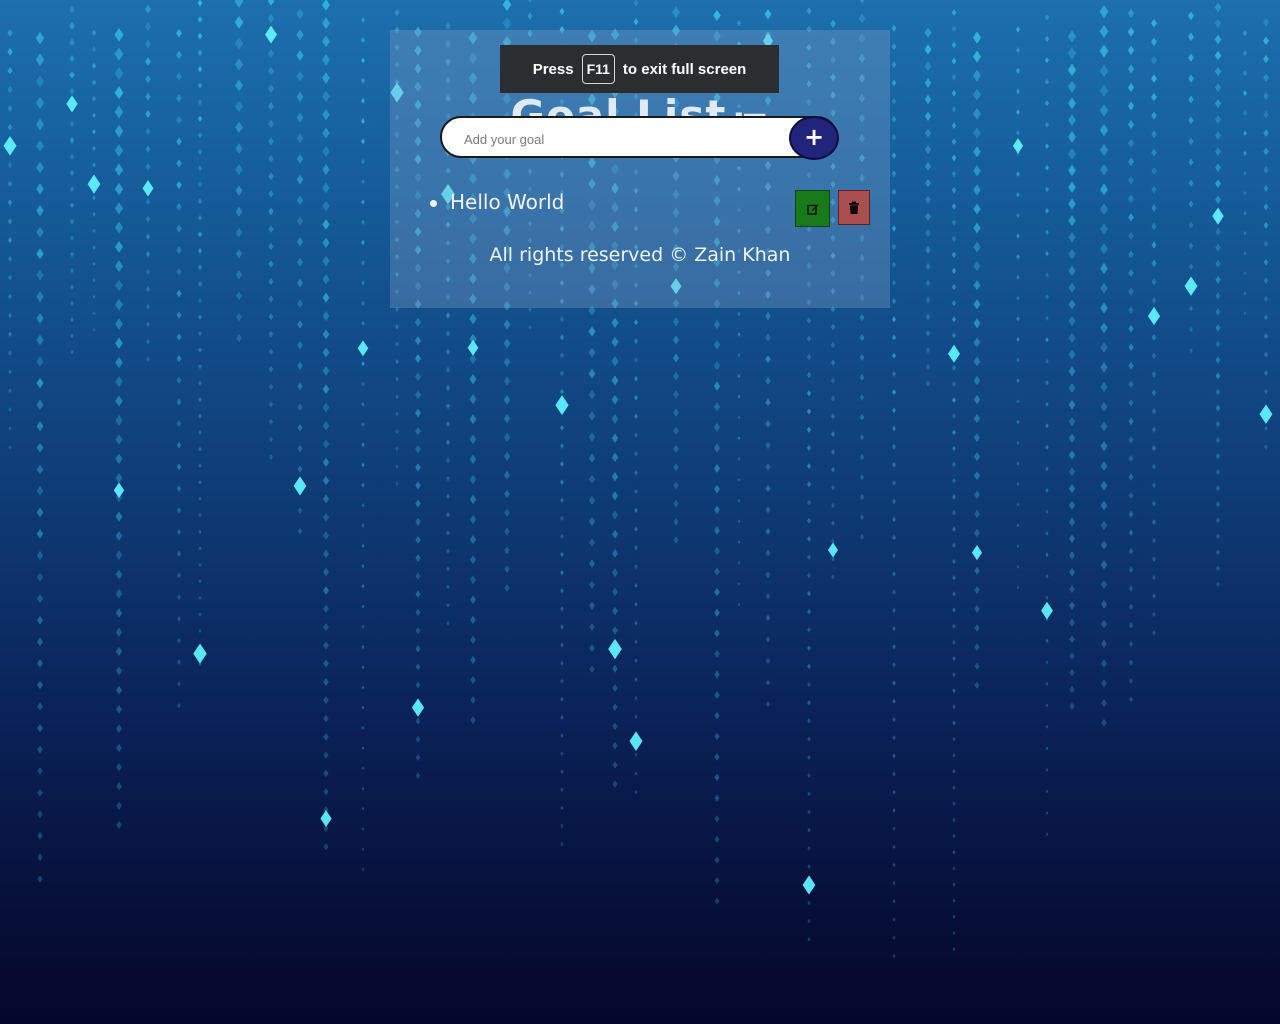 This screenshot has width=1280, height=1024. What do you see at coordinates (624, 139) in the screenshot?
I see `goal-input` at bounding box center [624, 139].